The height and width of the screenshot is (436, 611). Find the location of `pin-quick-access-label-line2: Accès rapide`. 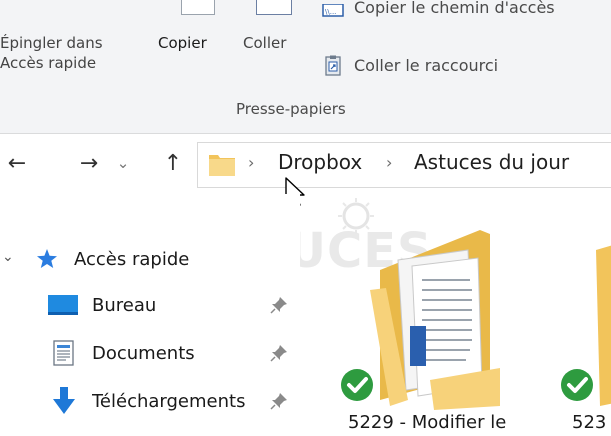

pin-quick-access-label-line2: Accès rapide is located at coordinates (48, 63).